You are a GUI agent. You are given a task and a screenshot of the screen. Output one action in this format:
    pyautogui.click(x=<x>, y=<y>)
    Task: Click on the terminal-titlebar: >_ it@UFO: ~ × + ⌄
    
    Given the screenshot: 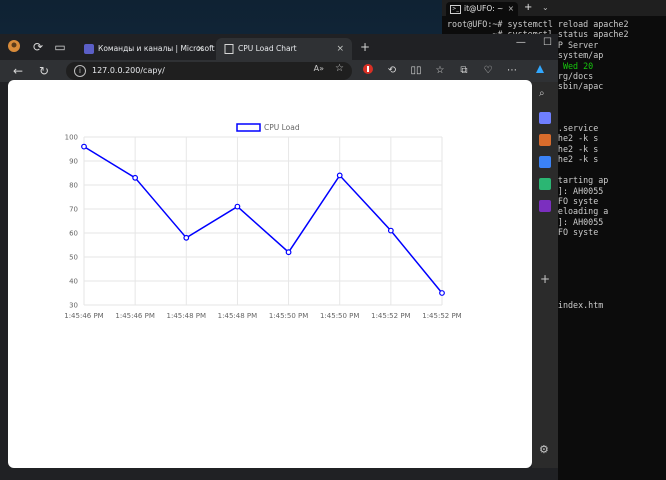 What is the action you would take?
    pyautogui.click(x=554, y=8)
    